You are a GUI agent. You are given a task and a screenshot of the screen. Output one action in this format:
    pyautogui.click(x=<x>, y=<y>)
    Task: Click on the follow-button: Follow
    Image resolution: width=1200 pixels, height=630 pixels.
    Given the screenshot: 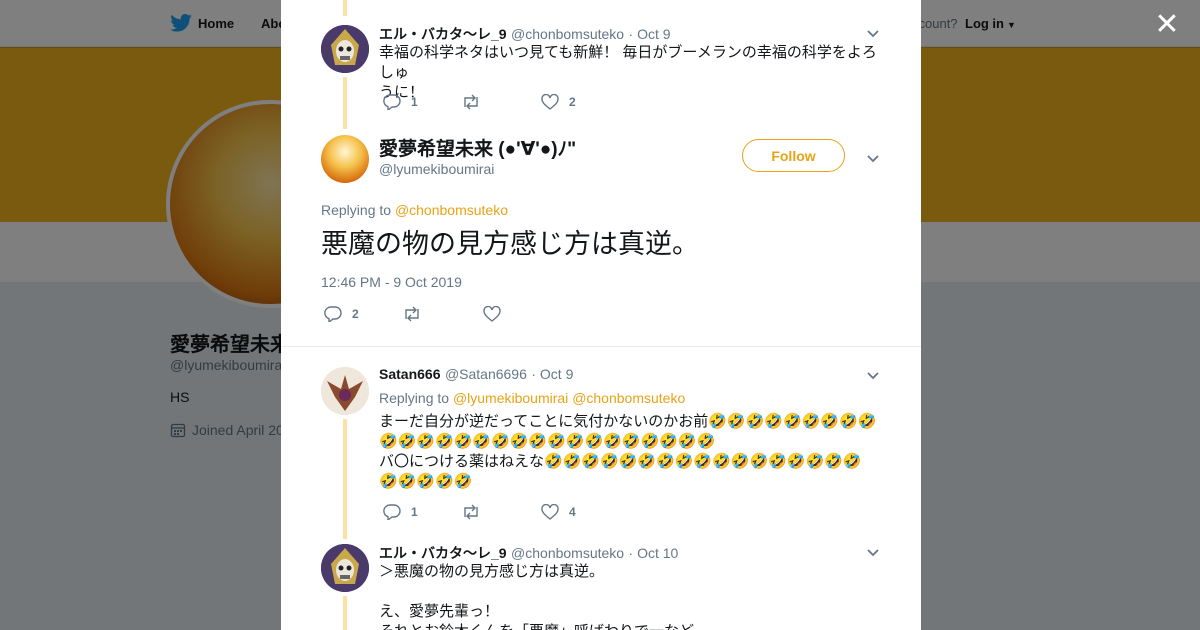 What is the action you would take?
    pyautogui.click(x=793, y=155)
    